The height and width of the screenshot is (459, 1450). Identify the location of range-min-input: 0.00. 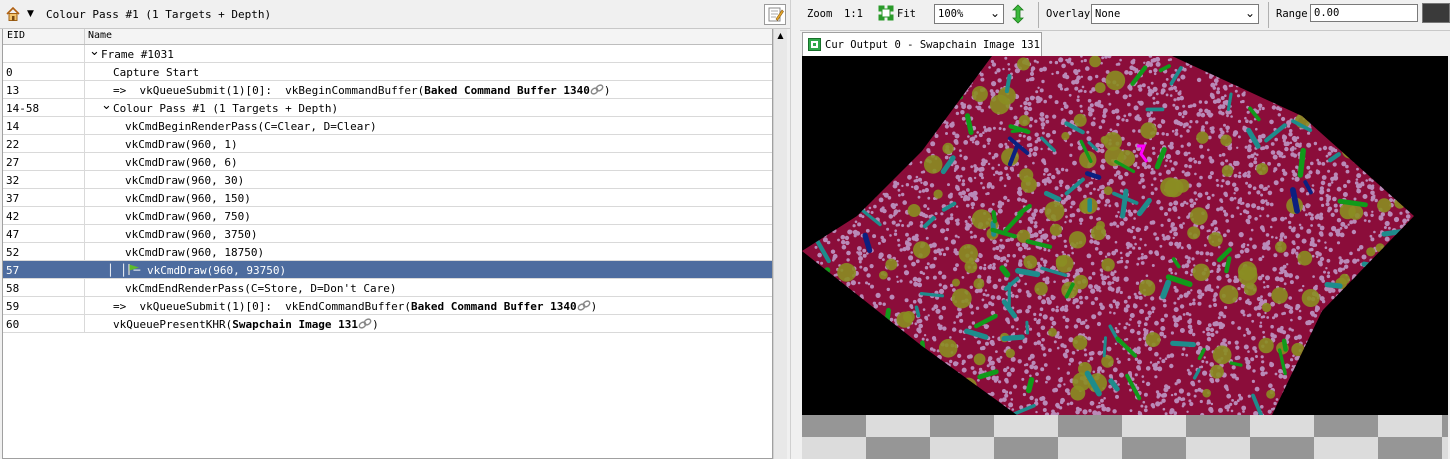
(1364, 13).